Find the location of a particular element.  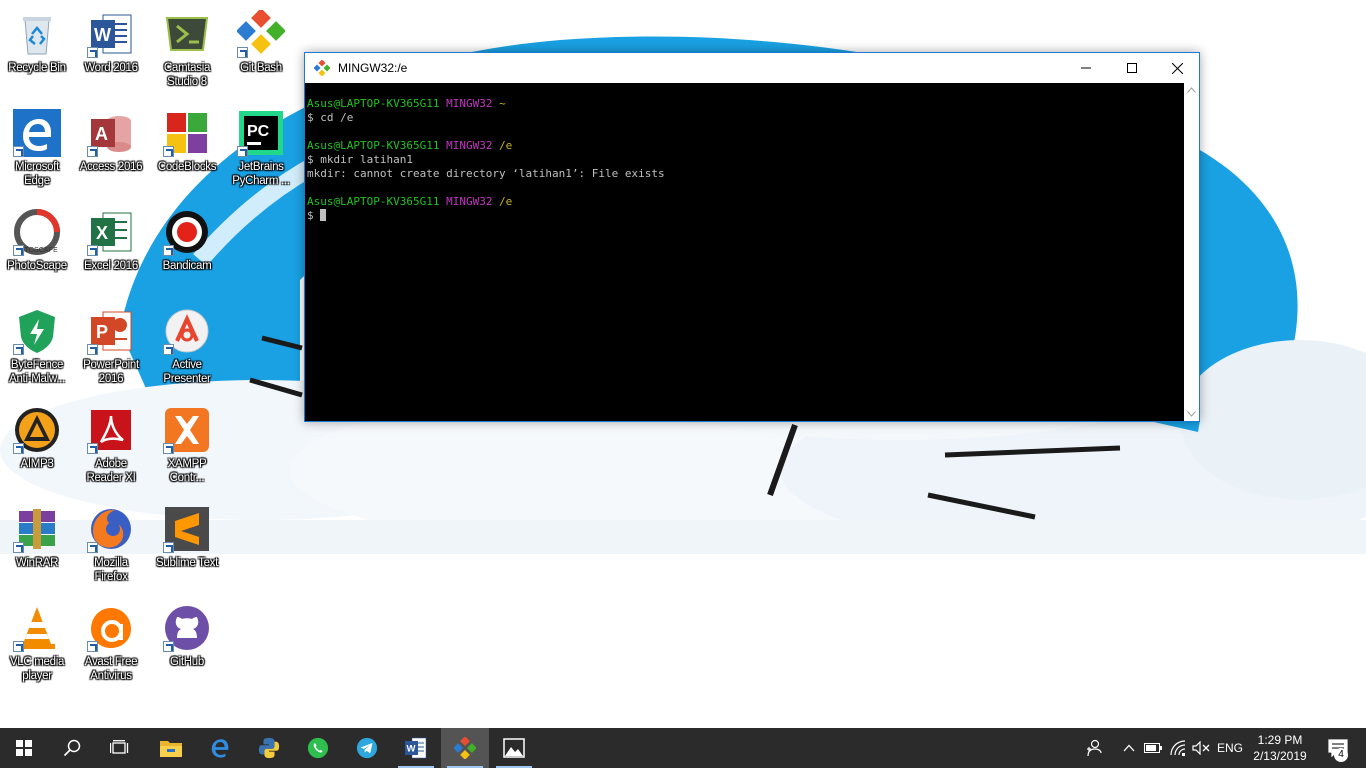

wifi-icon is located at coordinates (1178, 748).